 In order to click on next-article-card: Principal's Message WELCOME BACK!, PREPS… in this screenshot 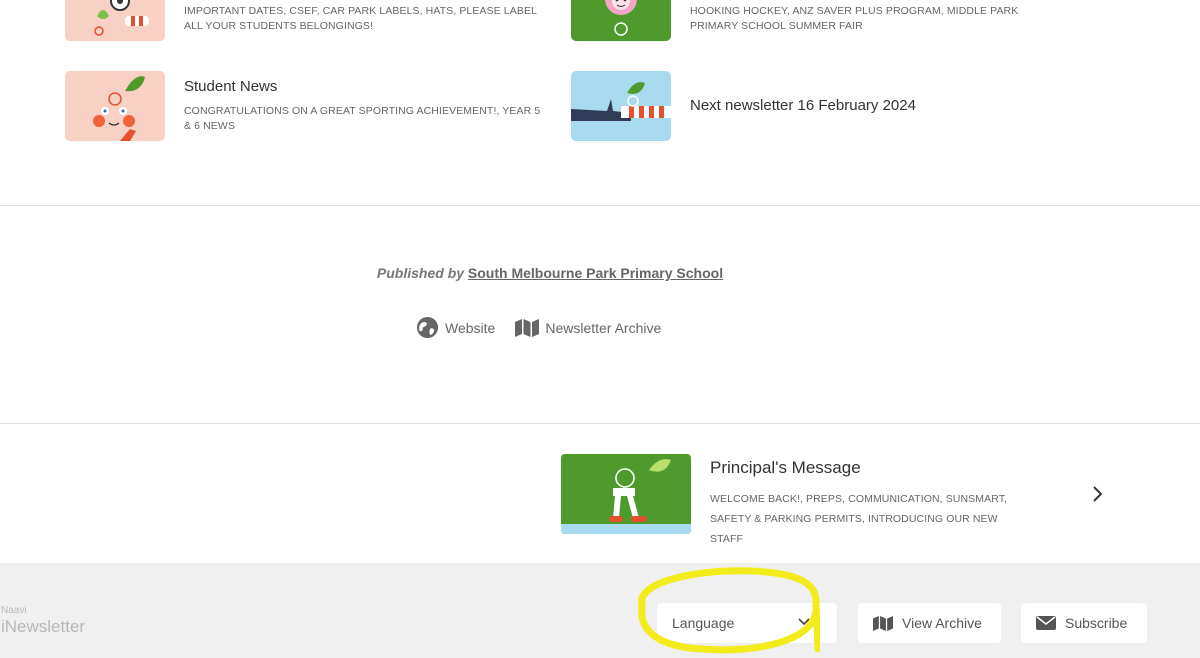, I will do `click(795, 501)`.